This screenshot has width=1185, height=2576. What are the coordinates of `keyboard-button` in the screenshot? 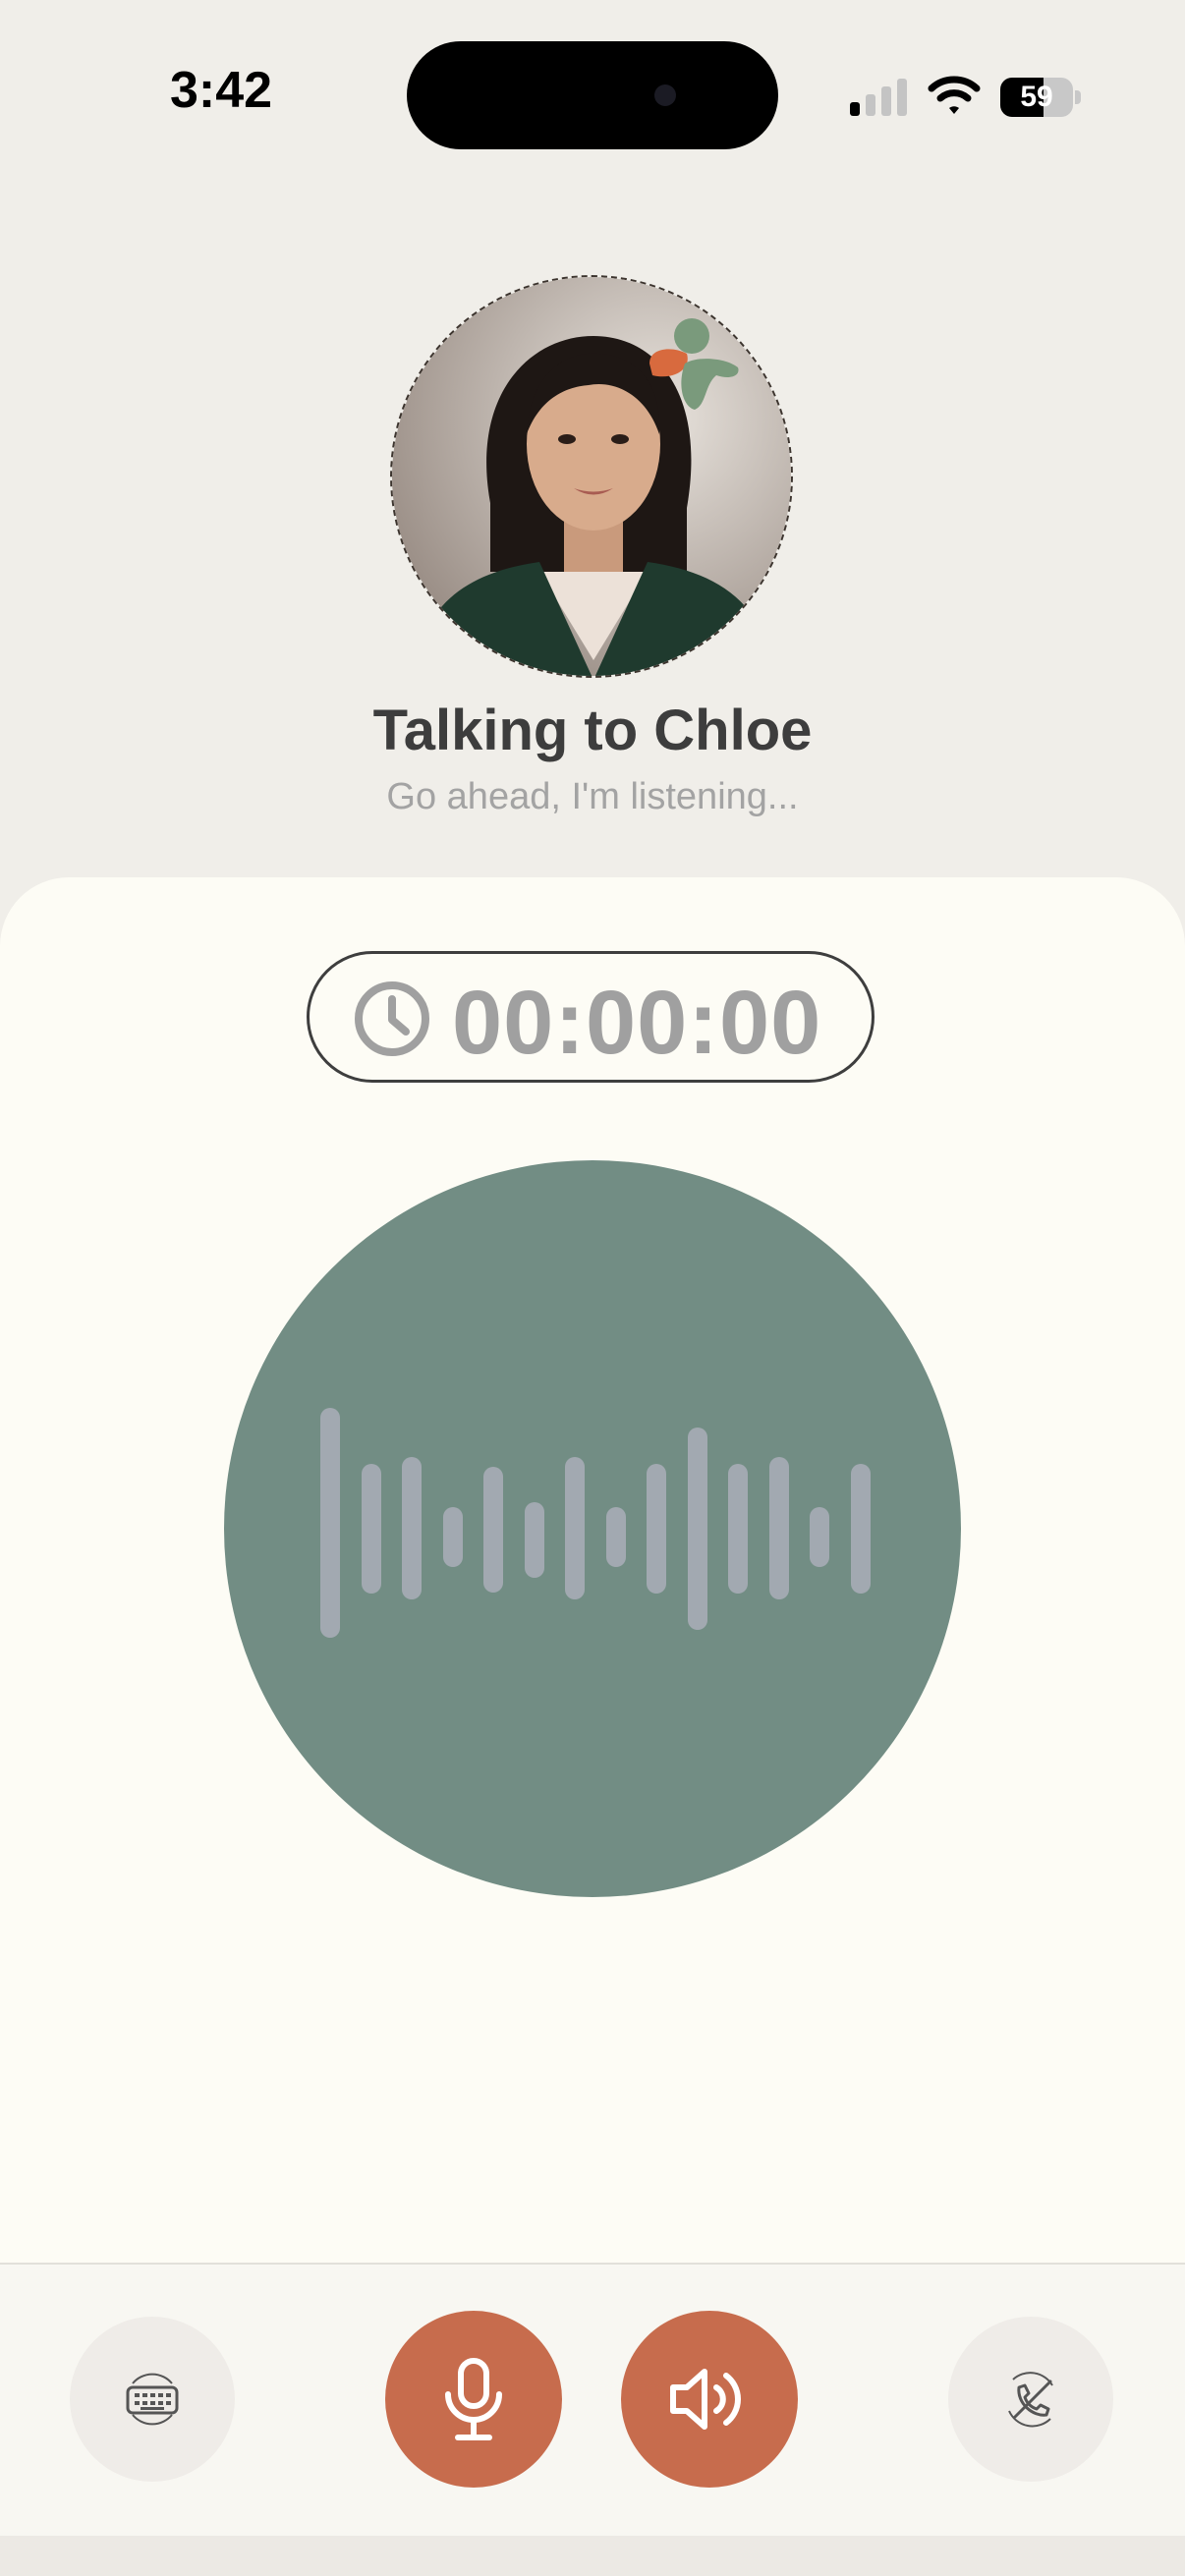 It's located at (152, 2399).